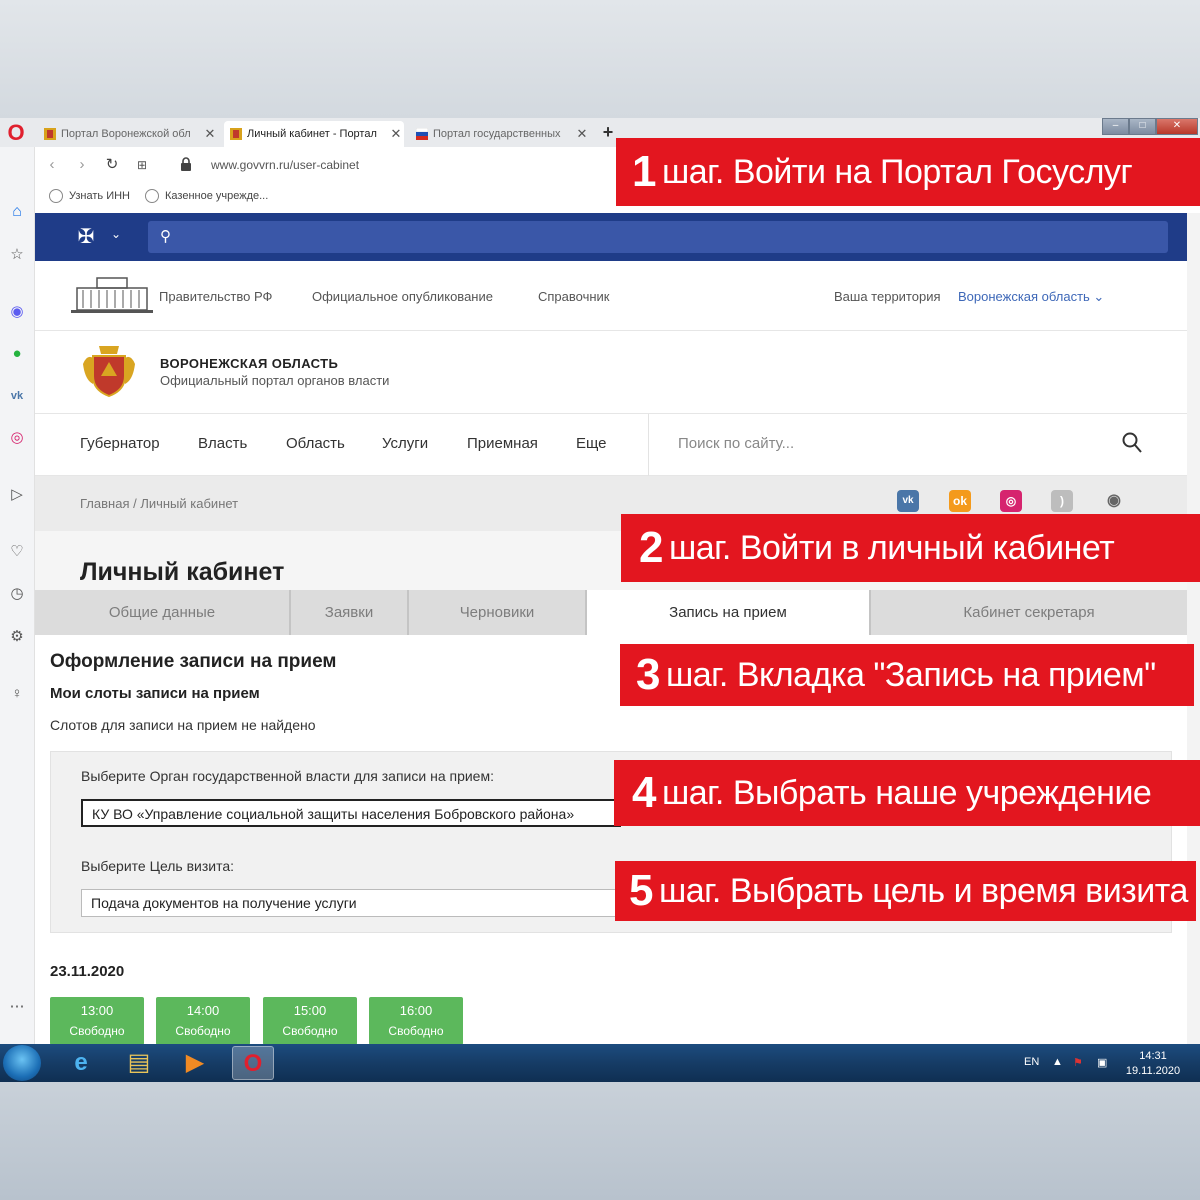 The image size is (1200, 1200). I want to click on opera-menu-icon: O, so click(16, 133).